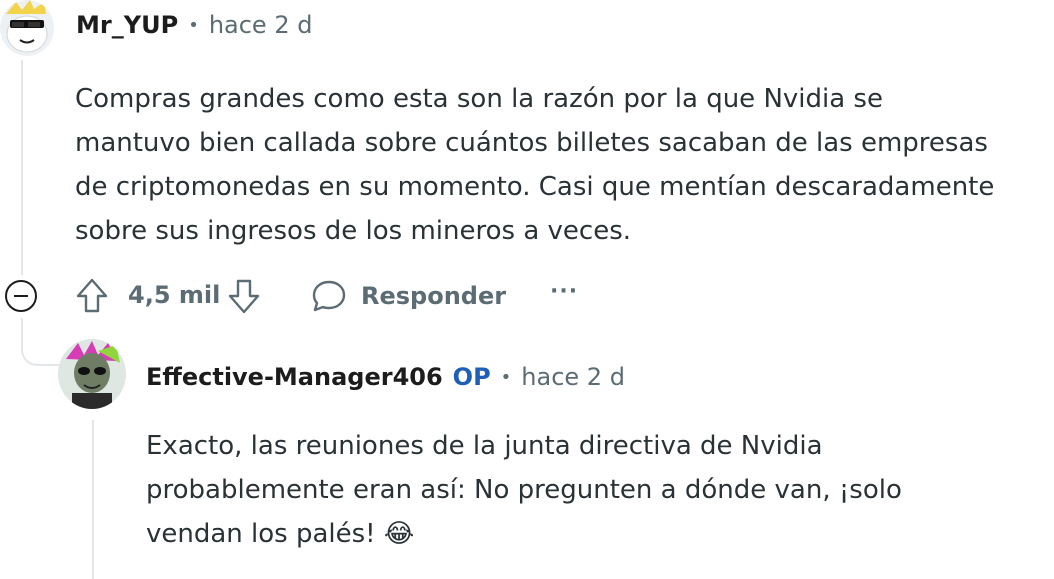  I want to click on reply-username: Effective-Manager406, so click(294, 377).